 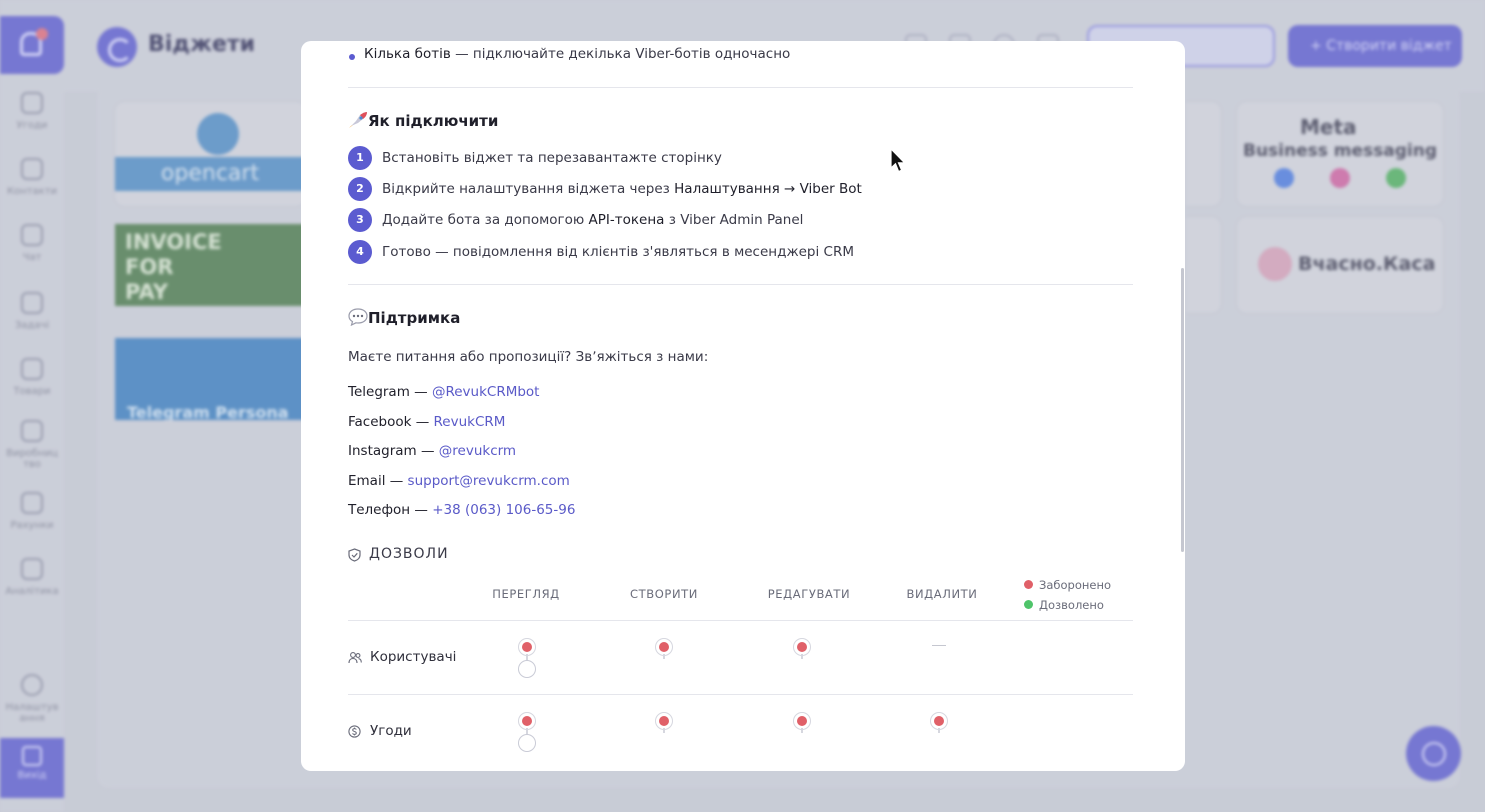 I want to click on users-icon, so click(x=355, y=658).